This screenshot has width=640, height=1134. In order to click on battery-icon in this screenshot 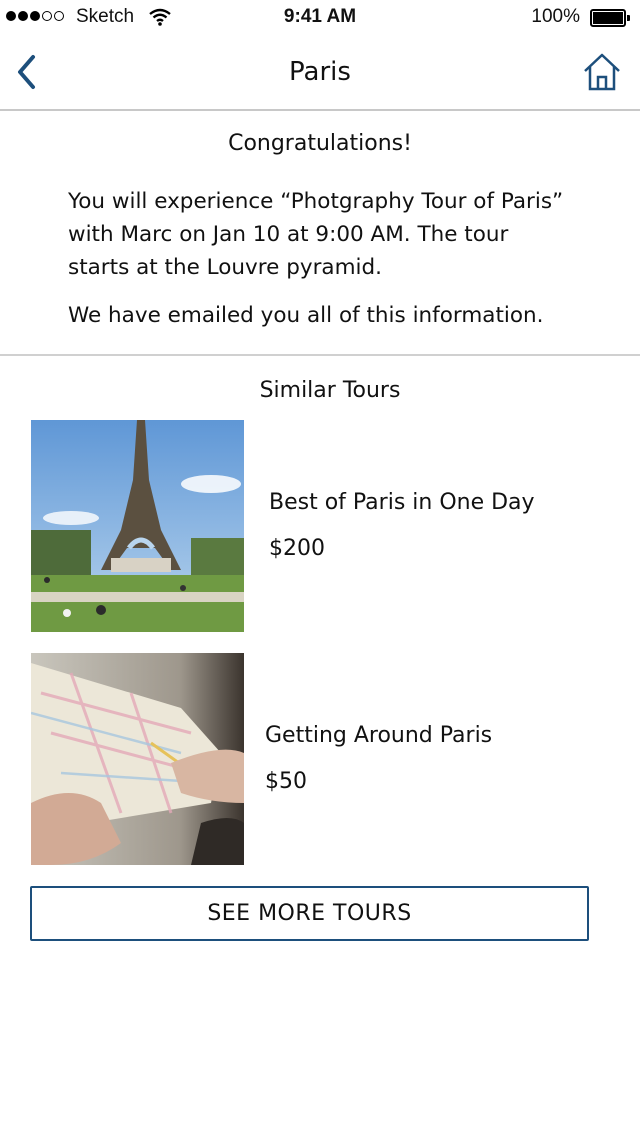, I will do `click(610, 18)`.